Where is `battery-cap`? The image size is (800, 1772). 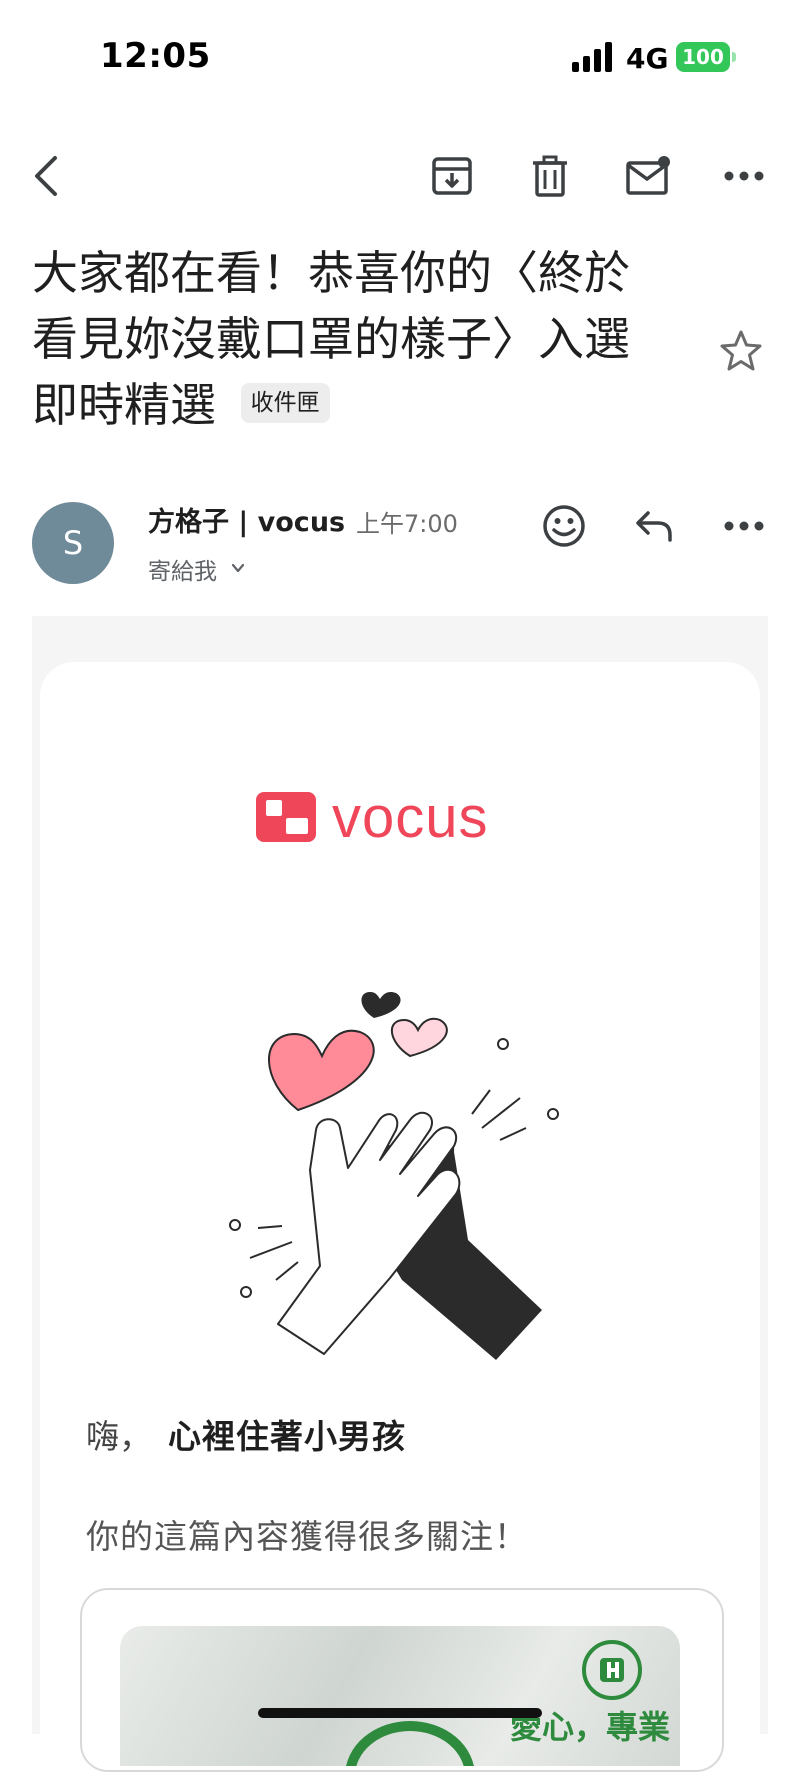 battery-cap is located at coordinates (734, 57).